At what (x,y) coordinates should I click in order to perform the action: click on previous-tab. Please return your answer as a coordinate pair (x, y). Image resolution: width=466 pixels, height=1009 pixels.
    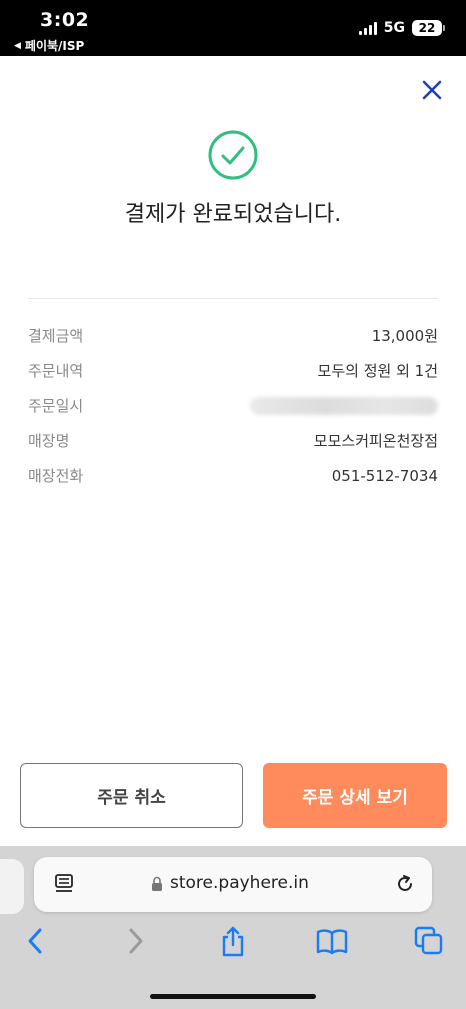
    Looking at the image, I should click on (12, 886).